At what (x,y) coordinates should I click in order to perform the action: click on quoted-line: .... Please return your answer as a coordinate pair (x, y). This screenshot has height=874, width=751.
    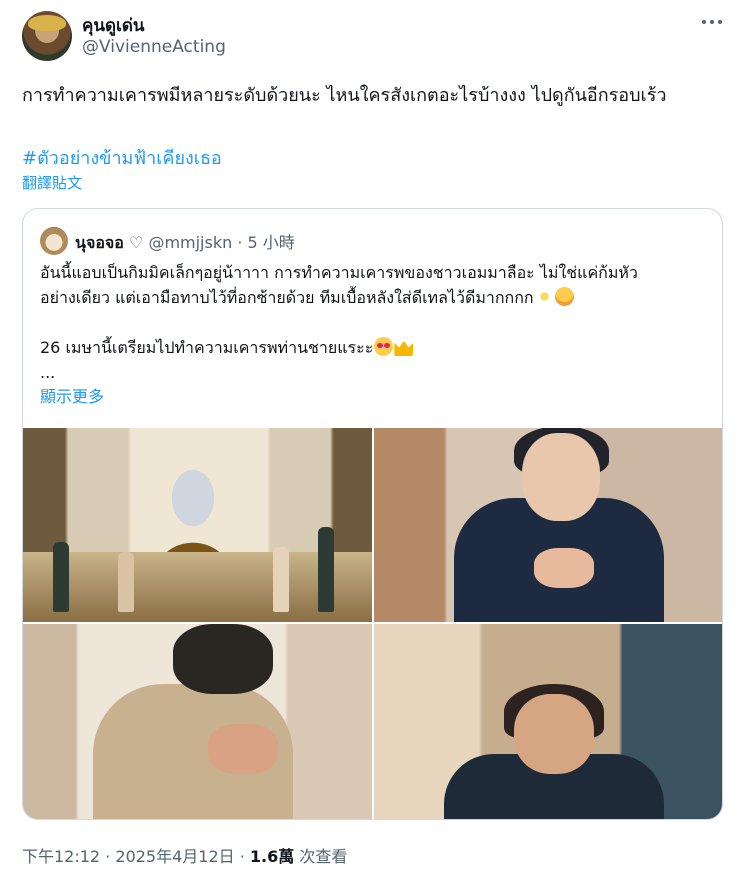
    Looking at the image, I should click on (48, 372).